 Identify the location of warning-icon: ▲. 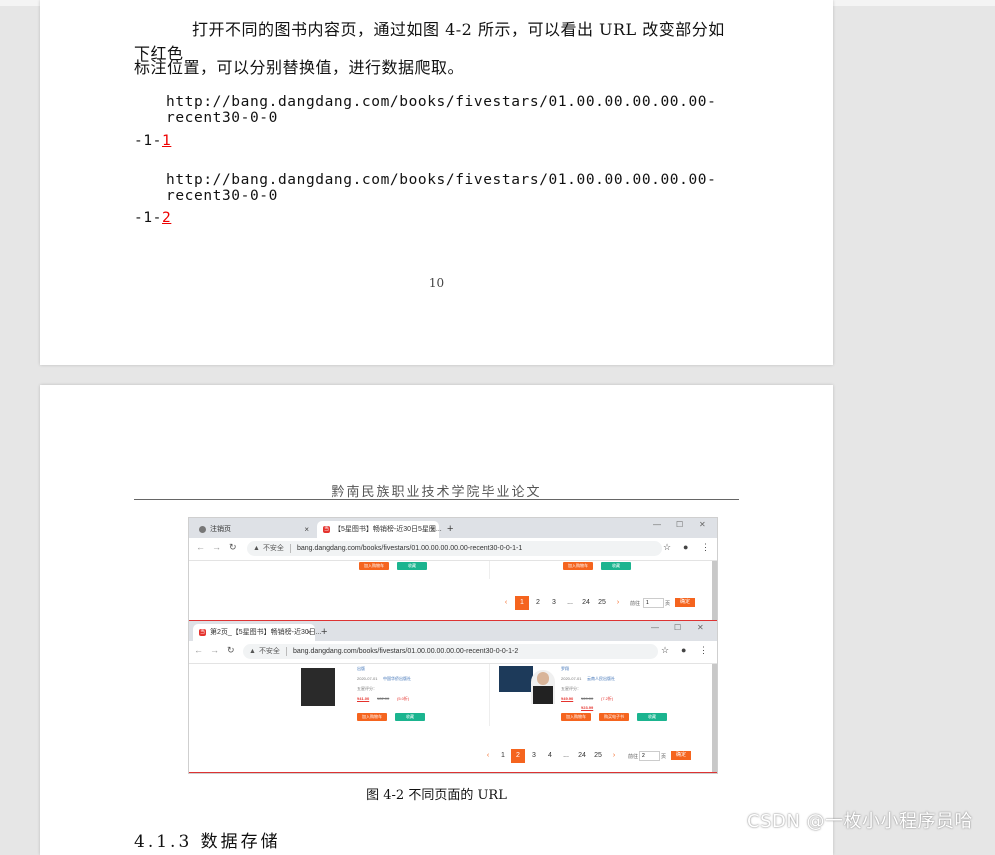
(252, 651).